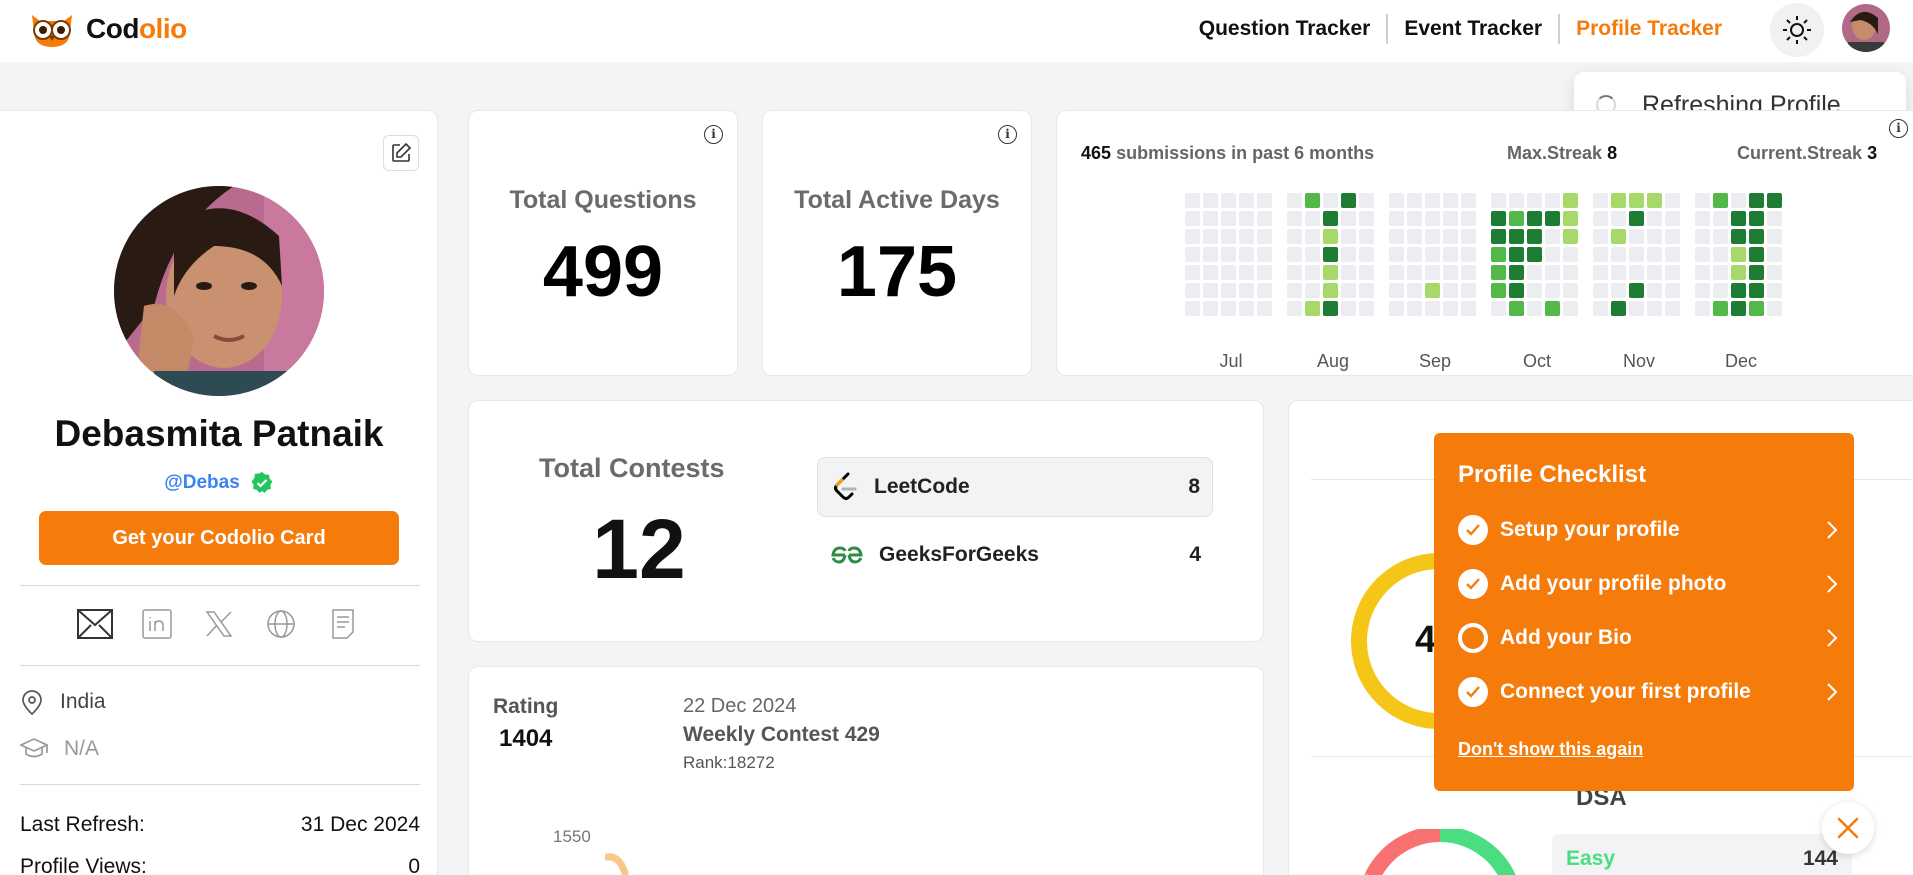 The width and height of the screenshot is (1913, 875). Describe the element at coordinates (1797, 30) in the screenshot. I see `theme-toggle-button` at that location.